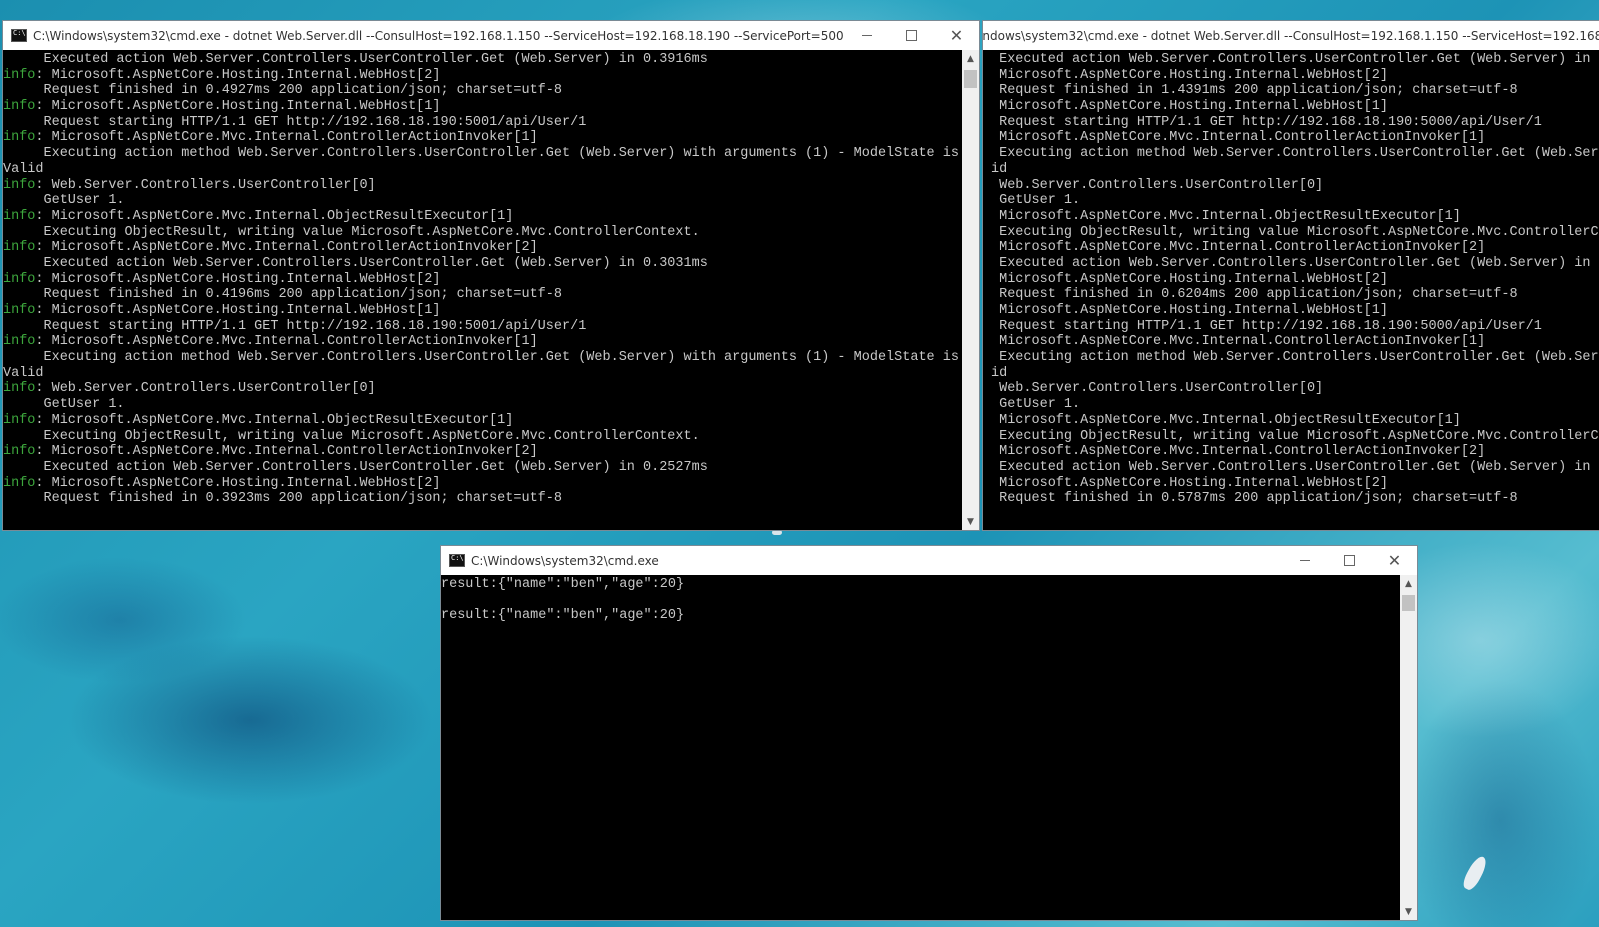 The height and width of the screenshot is (927, 1599). I want to click on log-text: result:{"name":"ben","age":20}, so click(563, 584).